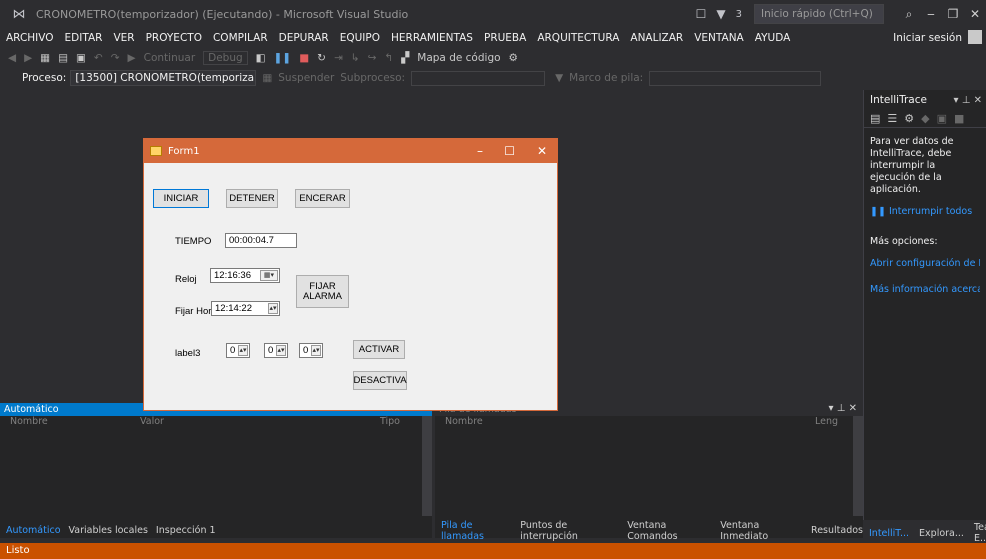  What do you see at coordinates (12, 58) in the screenshot?
I see `back-icon: ◀` at bounding box center [12, 58].